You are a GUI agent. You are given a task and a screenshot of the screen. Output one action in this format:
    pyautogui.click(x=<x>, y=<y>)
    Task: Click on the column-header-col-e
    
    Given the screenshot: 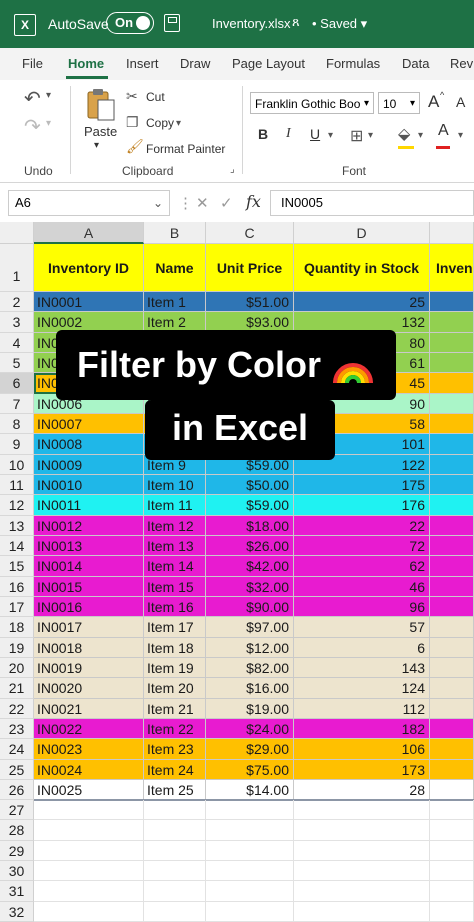 What is the action you would take?
    pyautogui.click(x=452, y=233)
    